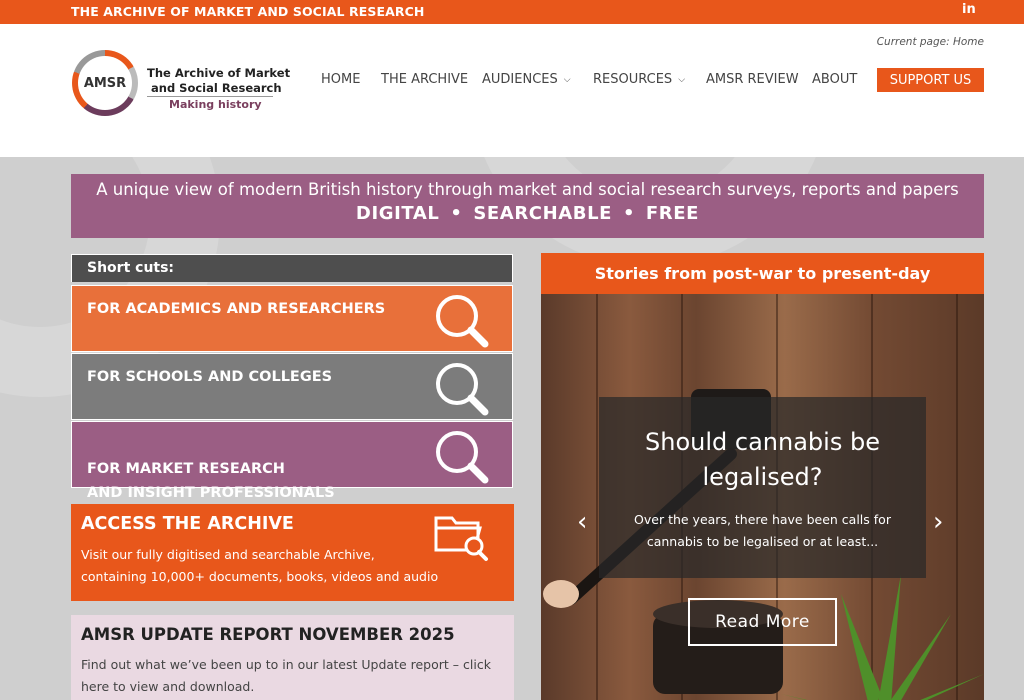 The image size is (1024, 700). I want to click on nav-the-archive: THE ARCHIVE, so click(424, 79).